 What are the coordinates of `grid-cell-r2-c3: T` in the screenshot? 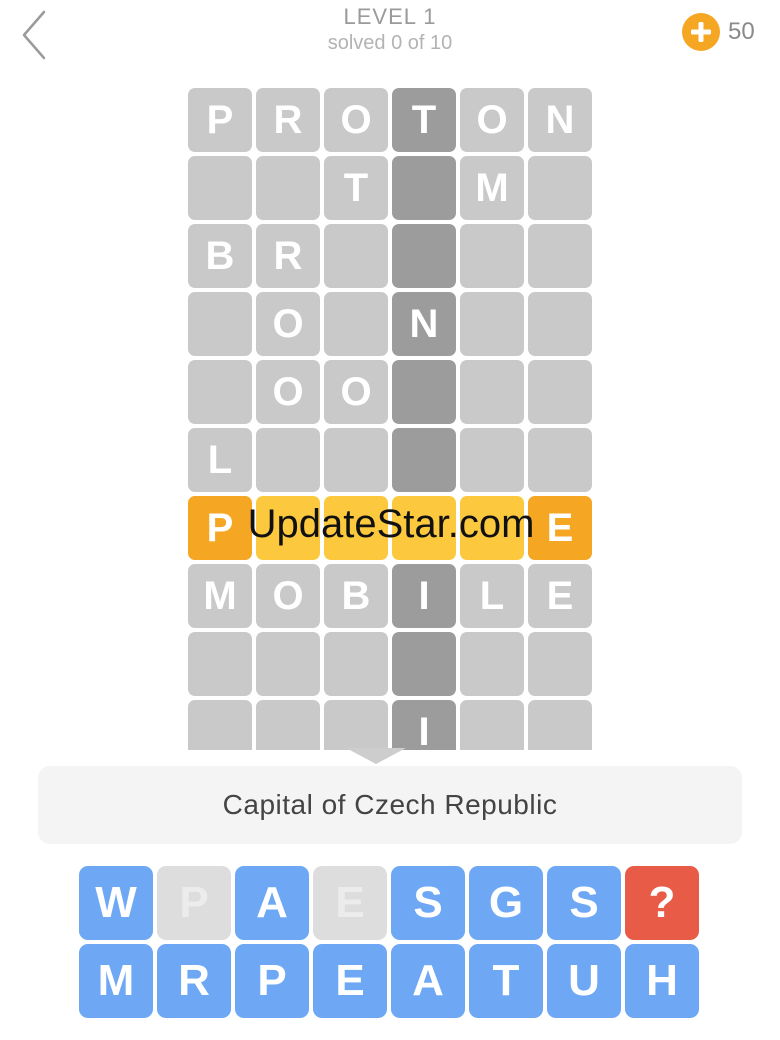 It's located at (356, 188).